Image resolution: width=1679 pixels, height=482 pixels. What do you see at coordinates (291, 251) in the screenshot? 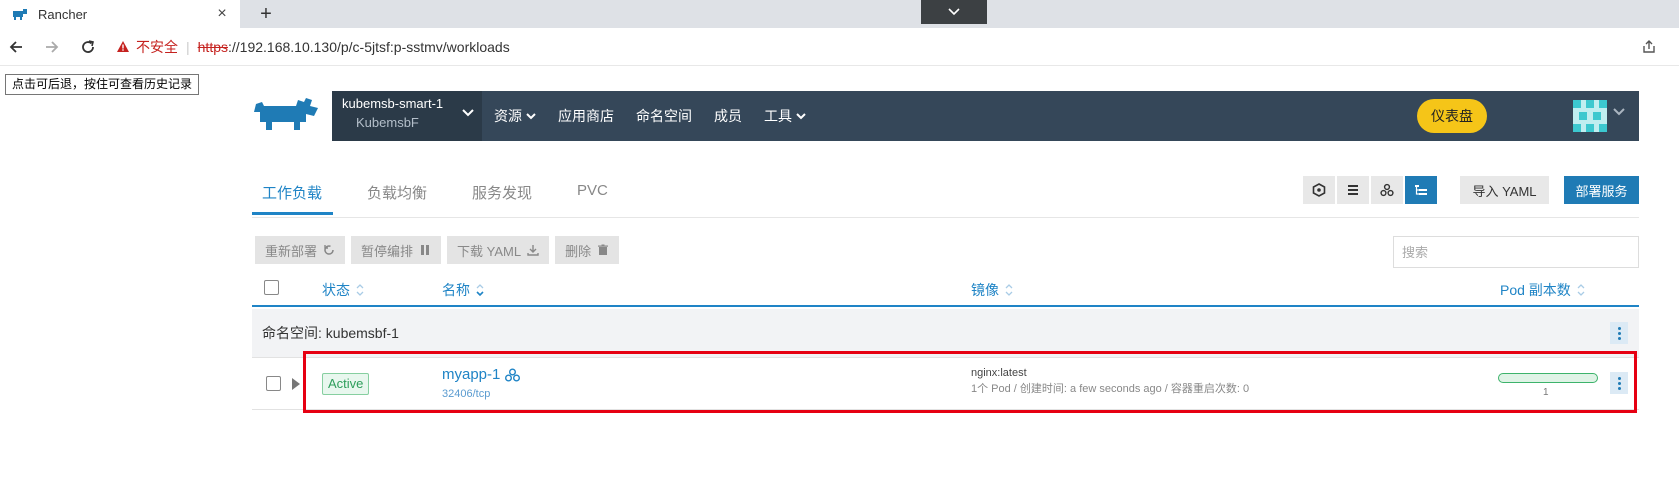
I see `redeploy-label: 重新部署` at bounding box center [291, 251].